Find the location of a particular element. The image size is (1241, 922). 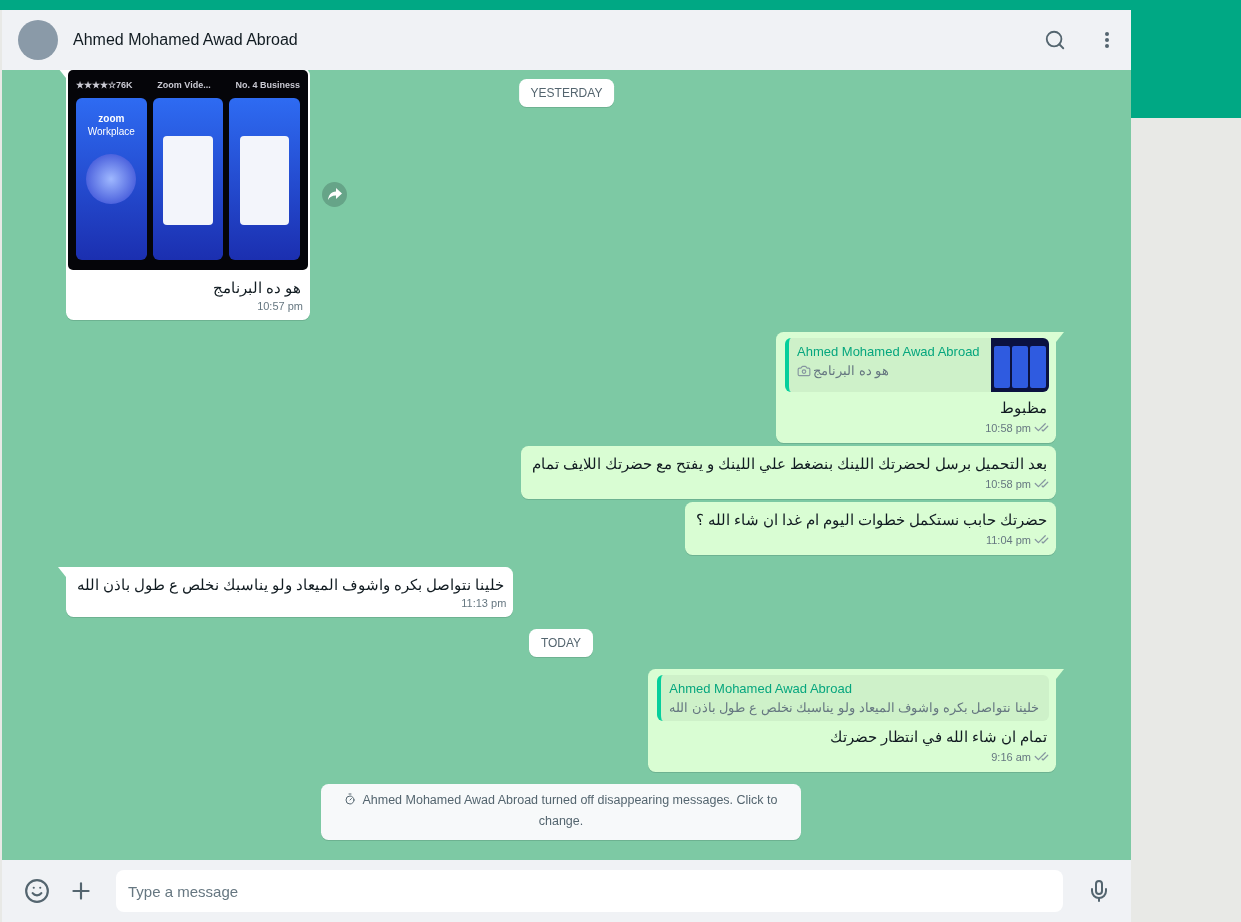

quote-text: خلينا نتواصل بكره واشوف الميعاد ولو يناسبك نخلص ع طول باذن الله is located at coordinates (854, 707).